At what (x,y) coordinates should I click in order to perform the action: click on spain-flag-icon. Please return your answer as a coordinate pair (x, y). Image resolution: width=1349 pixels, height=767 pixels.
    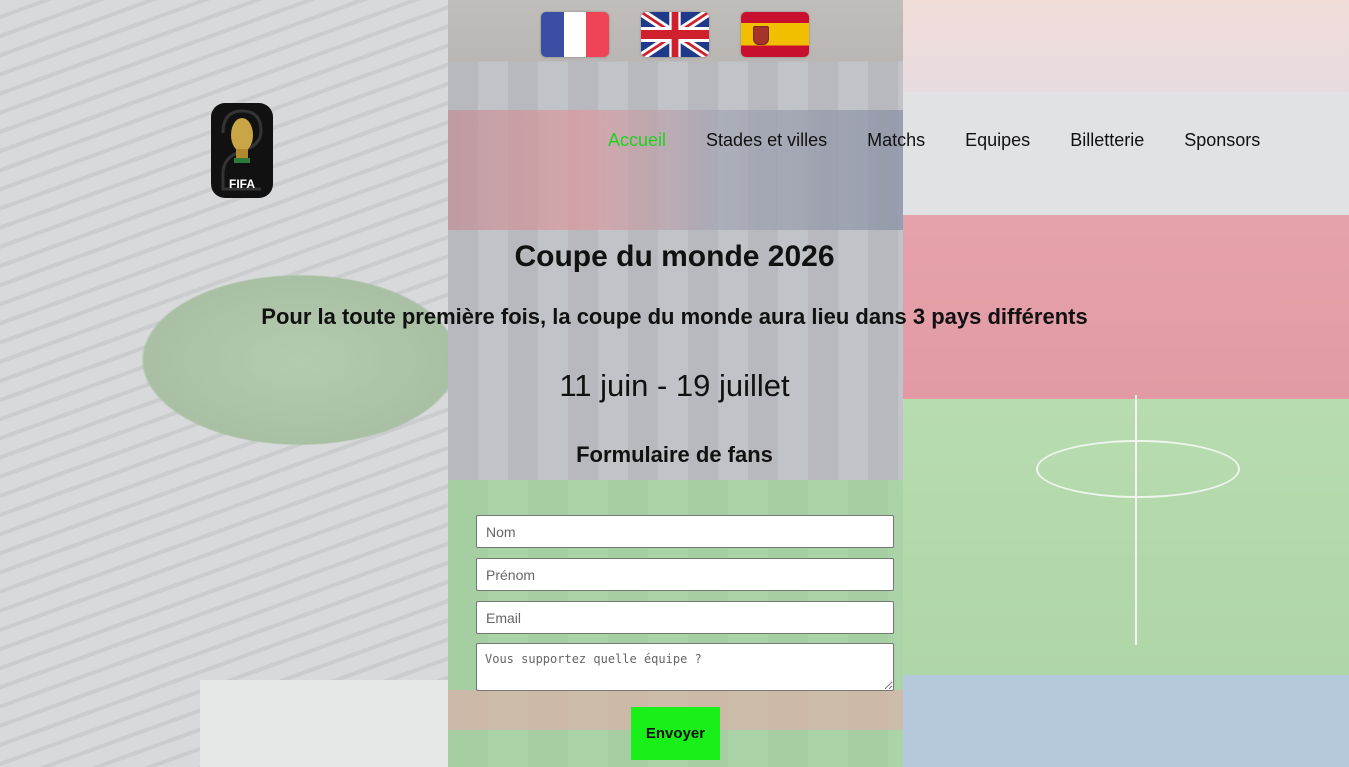
    Looking at the image, I should click on (775, 34).